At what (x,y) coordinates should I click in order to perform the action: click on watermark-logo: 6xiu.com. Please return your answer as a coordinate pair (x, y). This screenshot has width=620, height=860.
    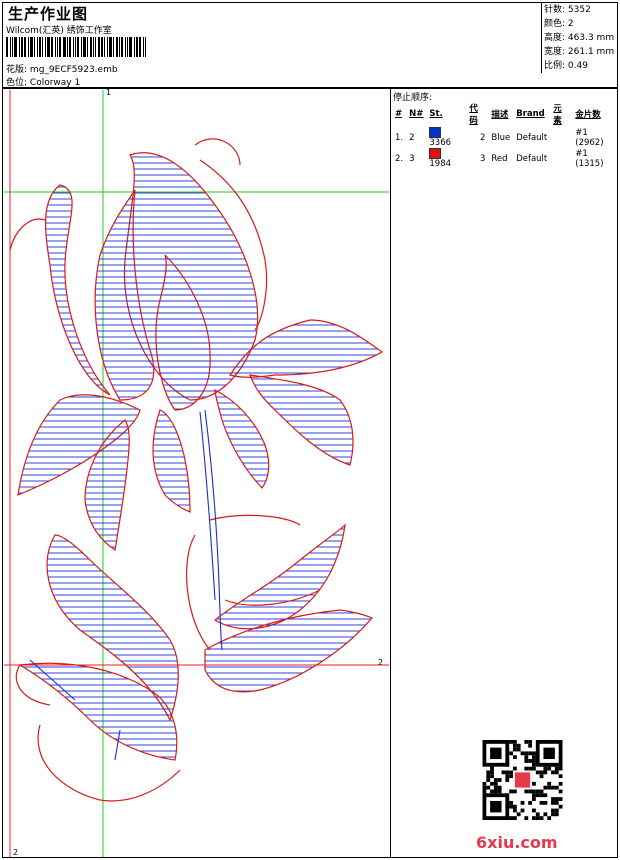
    Looking at the image, I should click on (517, 842).